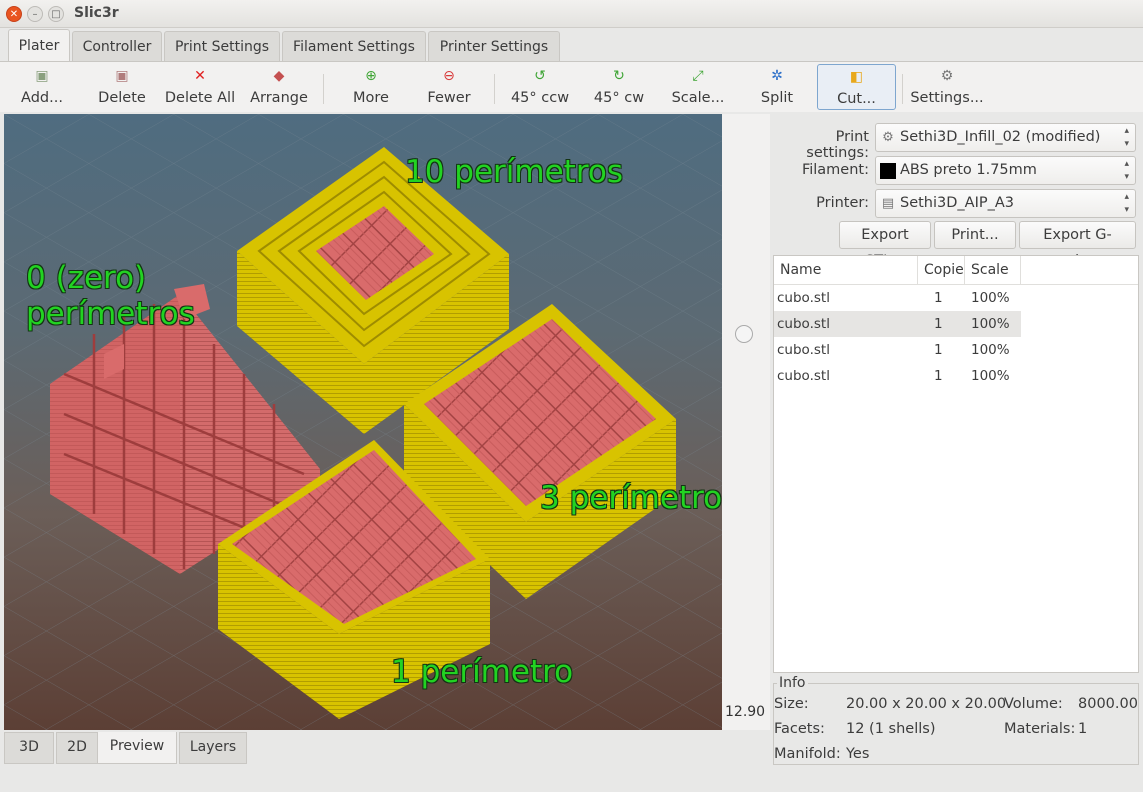 Image resolution: width=1143 pixels, height=792 pixels. What do you see at coordinates (1040, 729) in the screenshot?
I see `materials-label: Materials:` at bounding box center [1040, 729].